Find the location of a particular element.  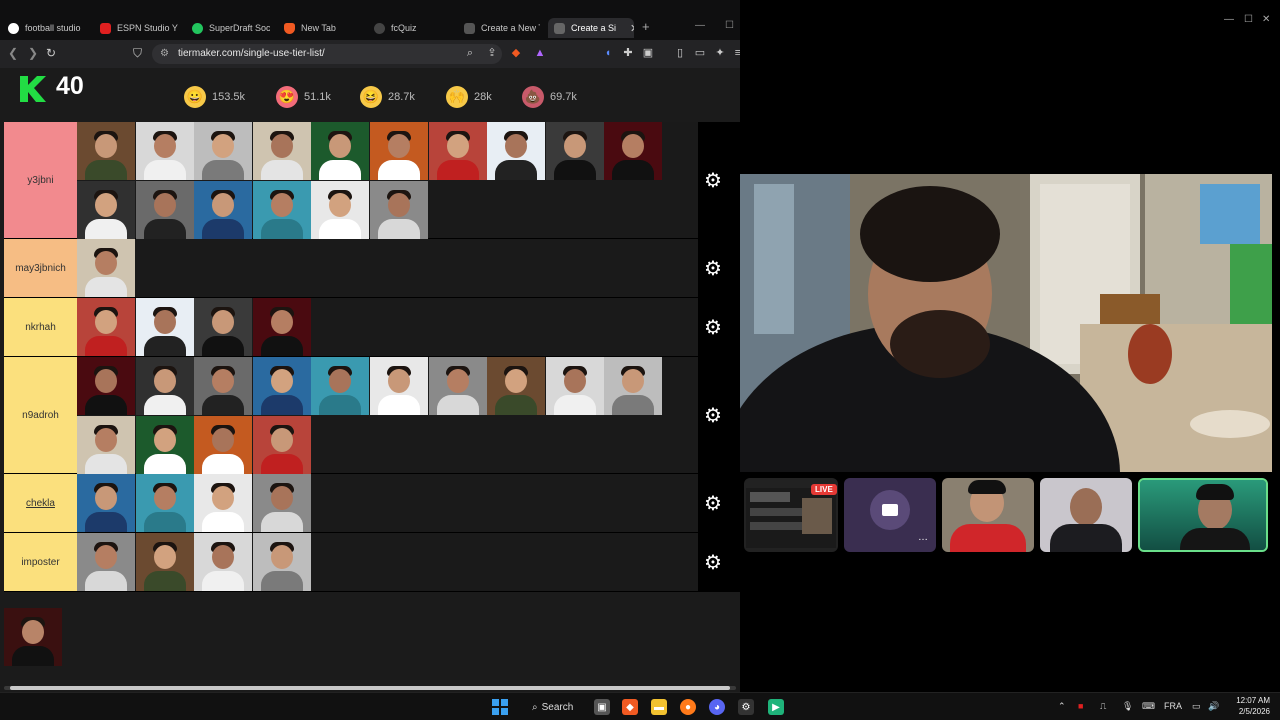

brave-taskbar: ◆ is located at coordinates (630, 707).